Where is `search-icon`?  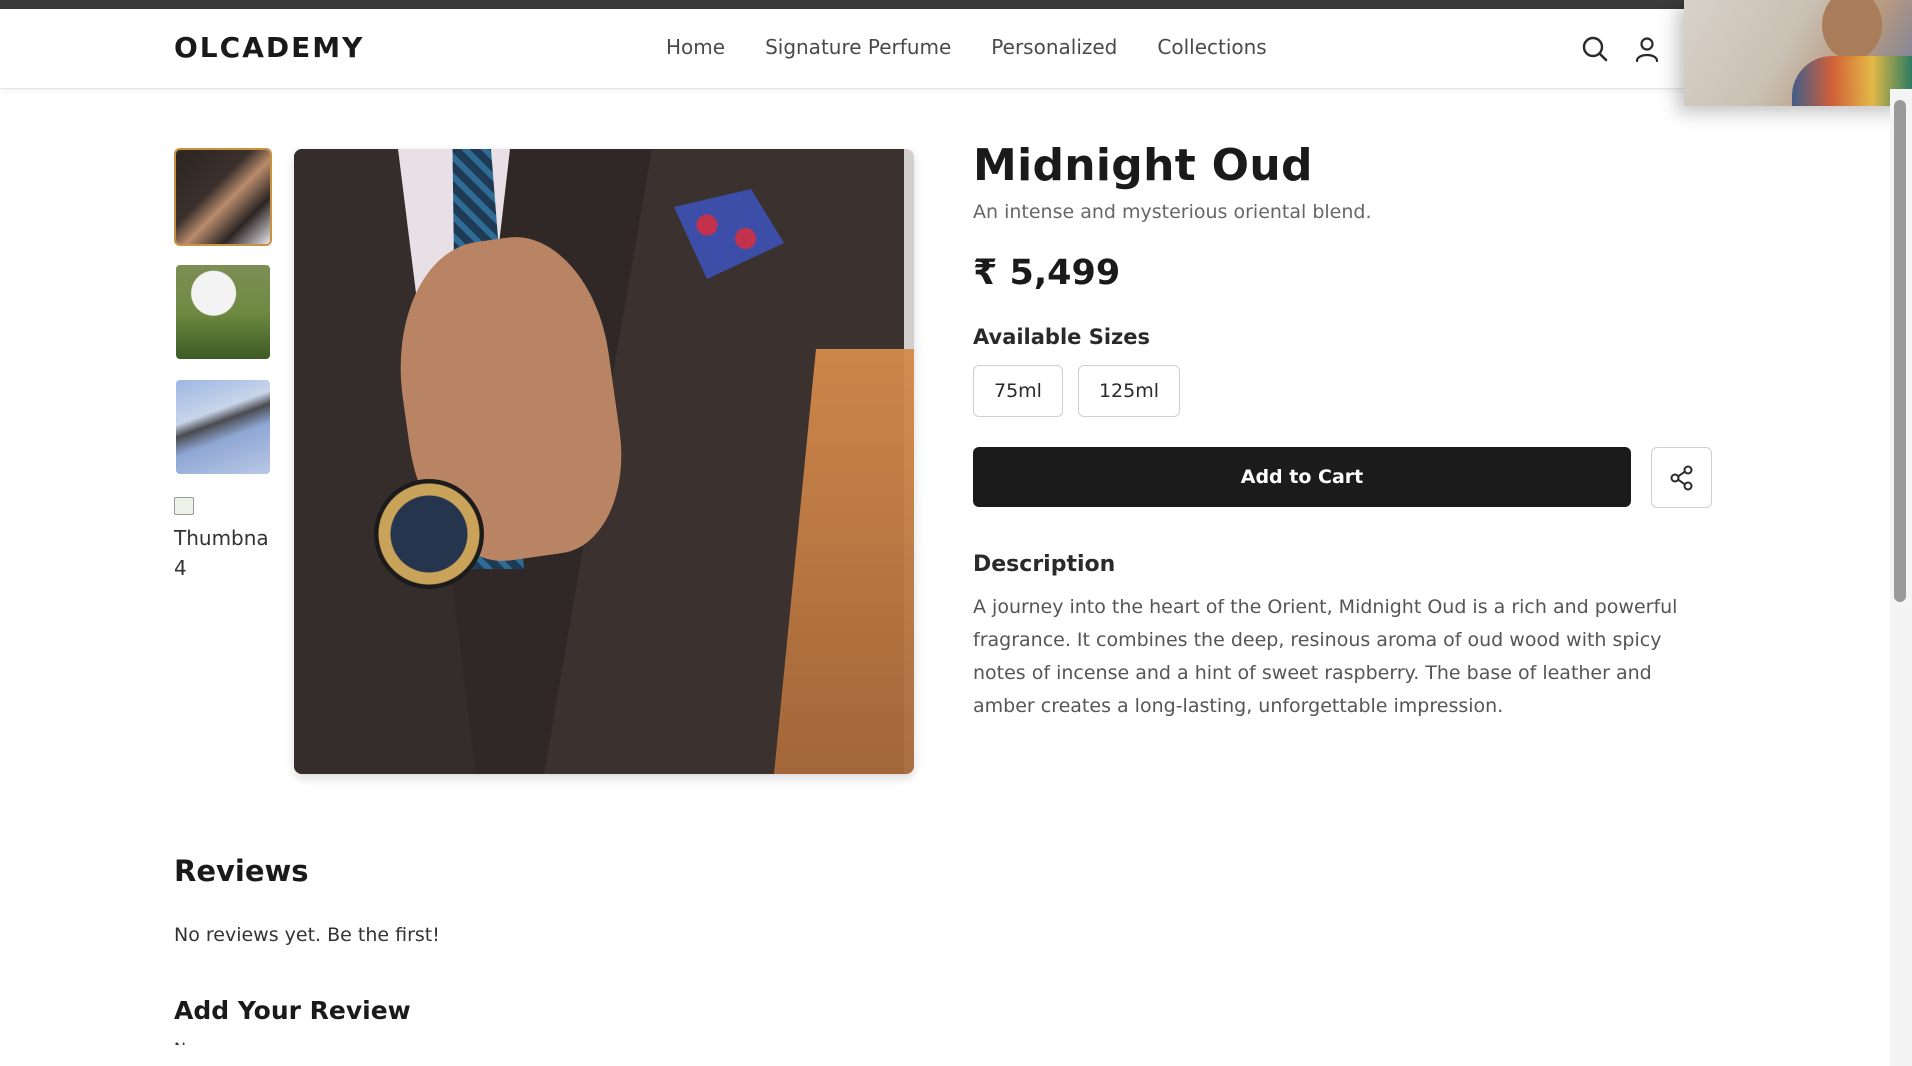
search-icon is located at coordinates (1595, 49).